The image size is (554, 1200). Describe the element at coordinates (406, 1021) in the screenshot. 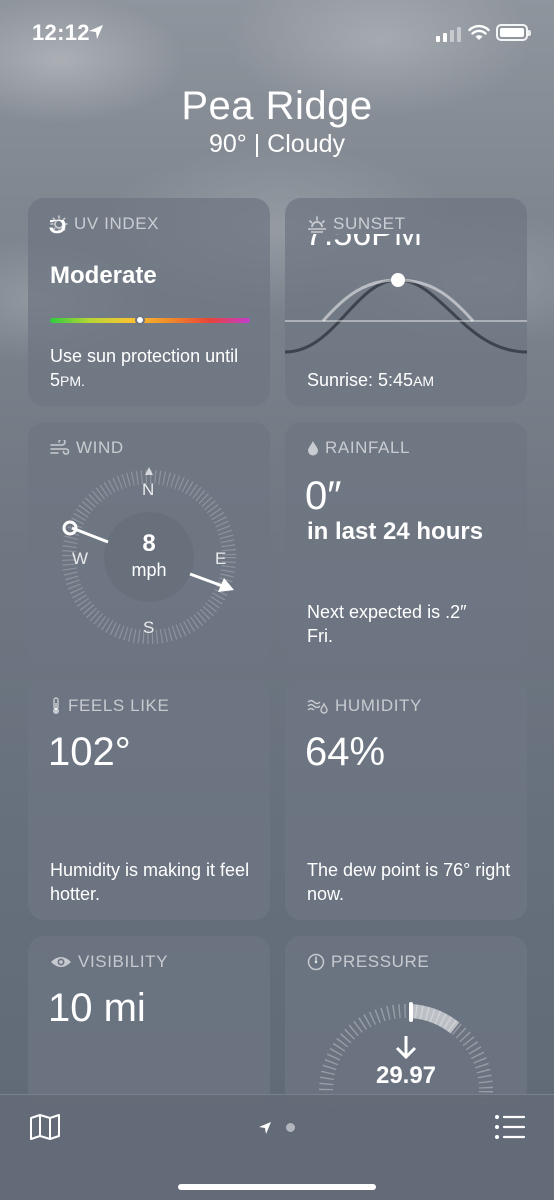

I see `pressure-tile: PRESSURE 29.97` at that location.